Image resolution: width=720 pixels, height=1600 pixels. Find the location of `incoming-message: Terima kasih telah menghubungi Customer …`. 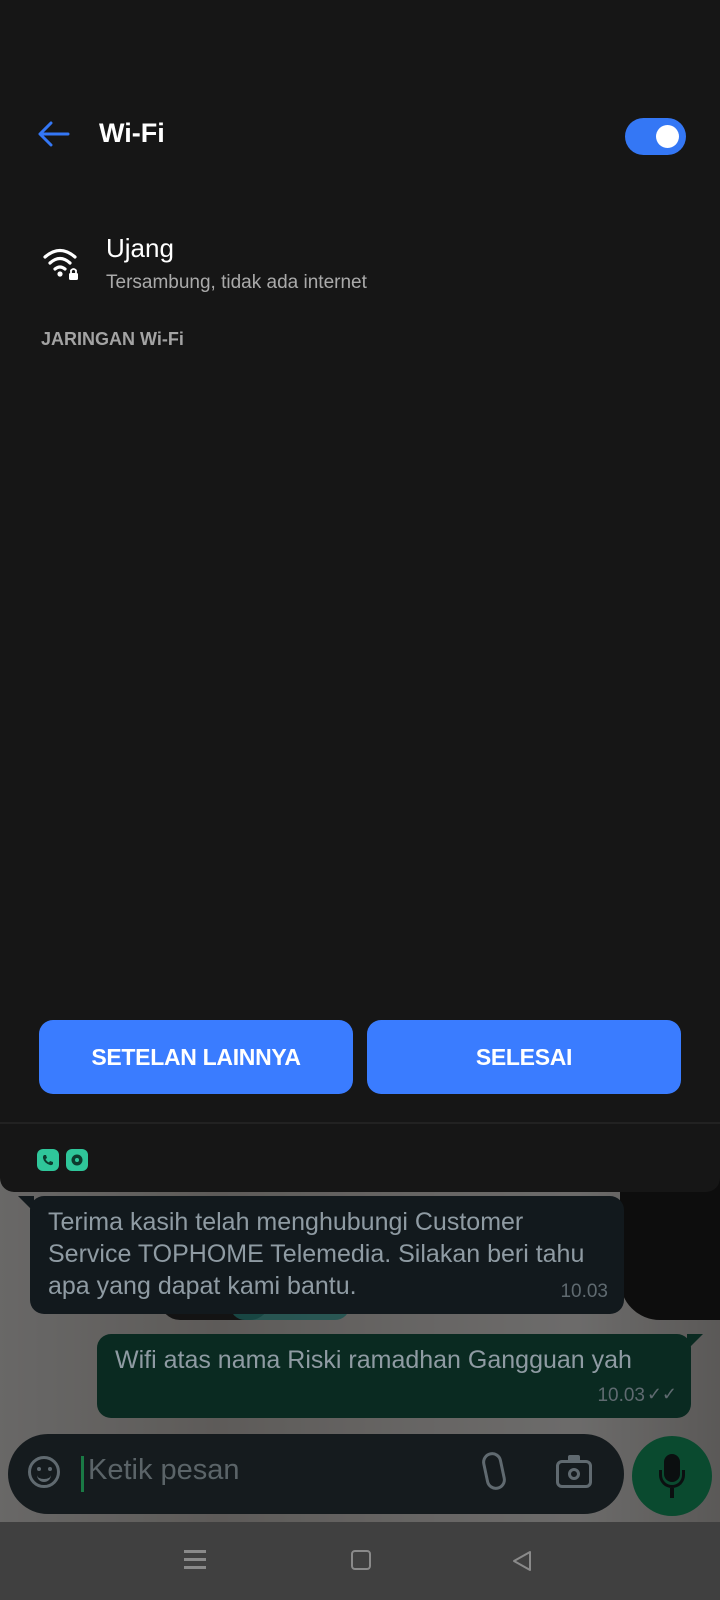

incoming-message: Terima kasih telah menghubungi Customer … is located at coordinates (321, 1255).